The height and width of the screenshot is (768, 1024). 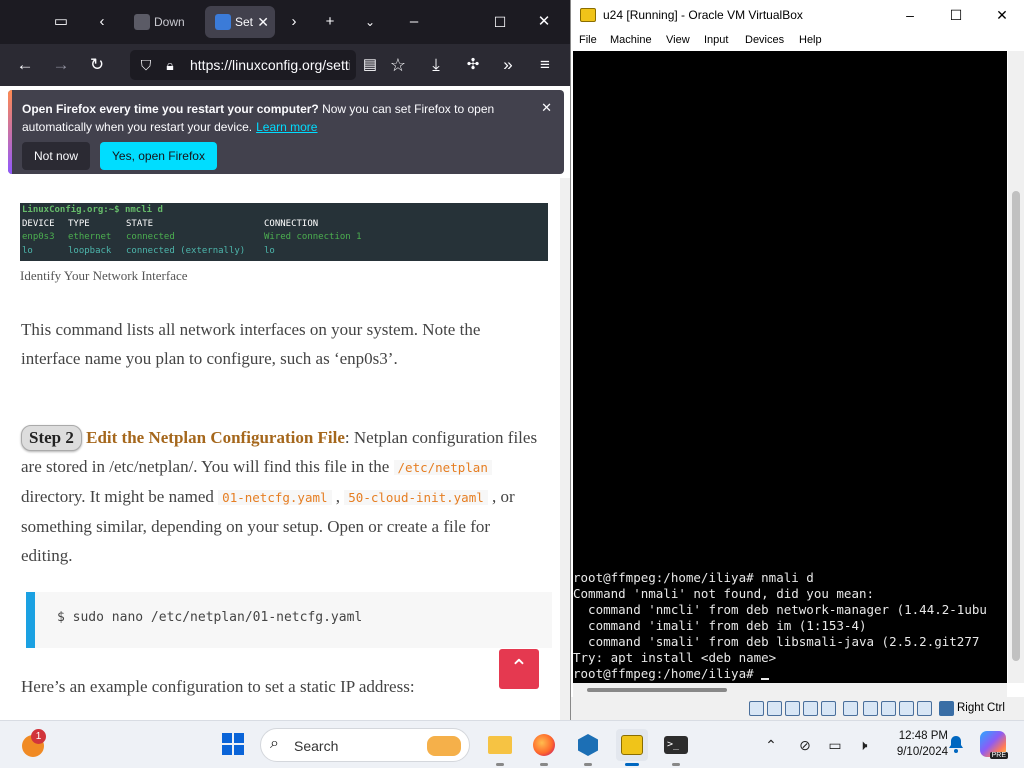 What do you see at coordinates (102, 22) in the screenshot?
I see `tabs-scroll-left-icon: ‹` at bounding box center [102, 22].